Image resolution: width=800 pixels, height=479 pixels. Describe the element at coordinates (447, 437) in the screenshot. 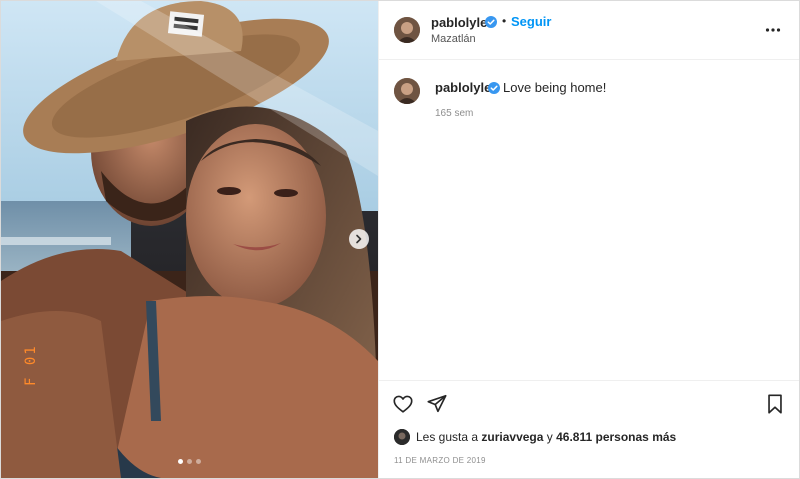

I see `likes-prefix: Les gusta a` at that location.